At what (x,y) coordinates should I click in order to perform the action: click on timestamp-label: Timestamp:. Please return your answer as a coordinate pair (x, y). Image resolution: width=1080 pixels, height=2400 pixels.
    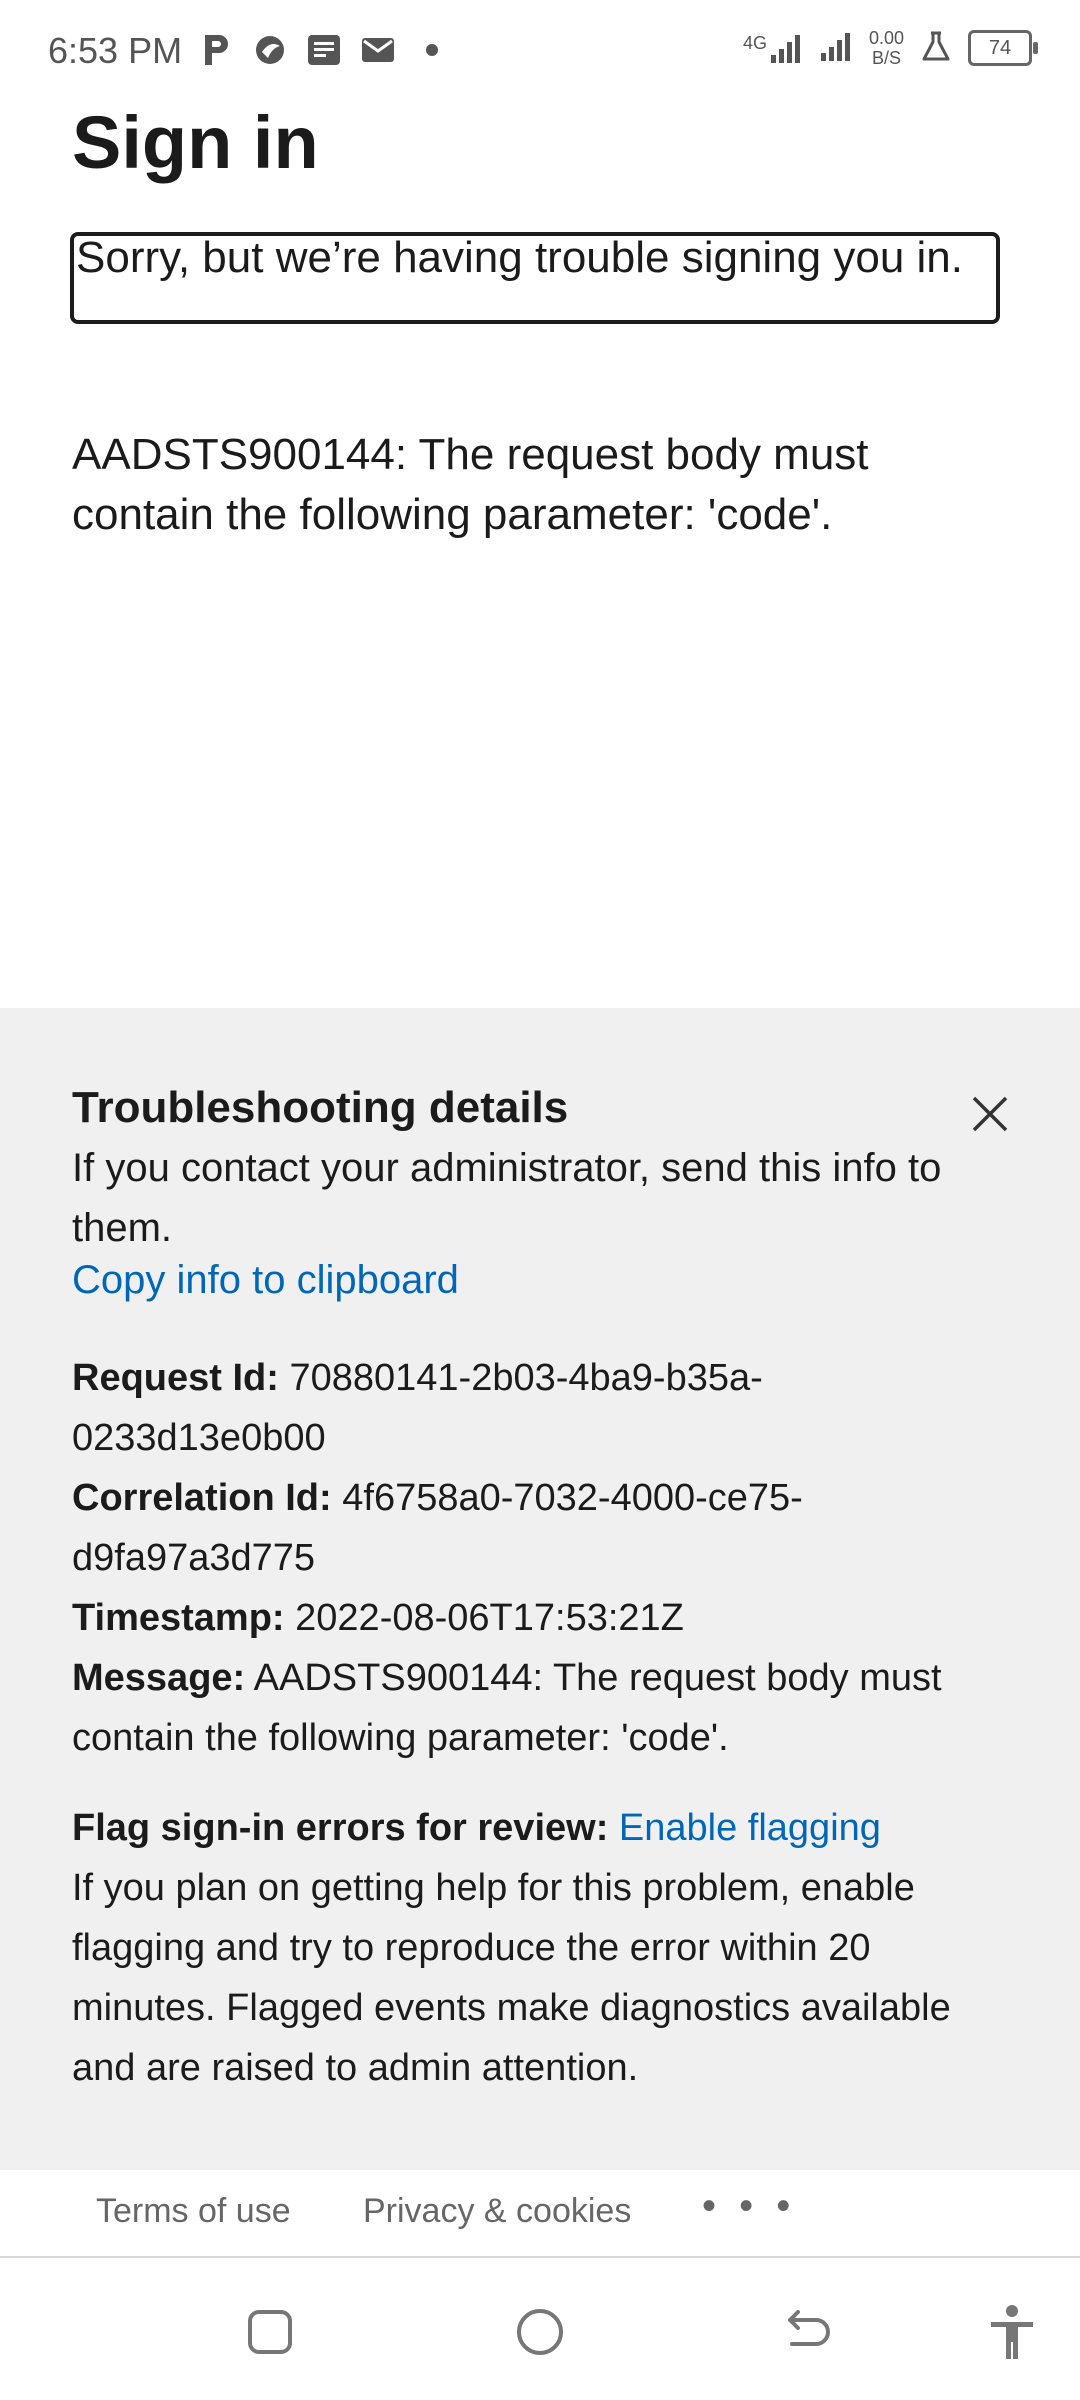
    Looking at the image, I should click on (178, 1618).